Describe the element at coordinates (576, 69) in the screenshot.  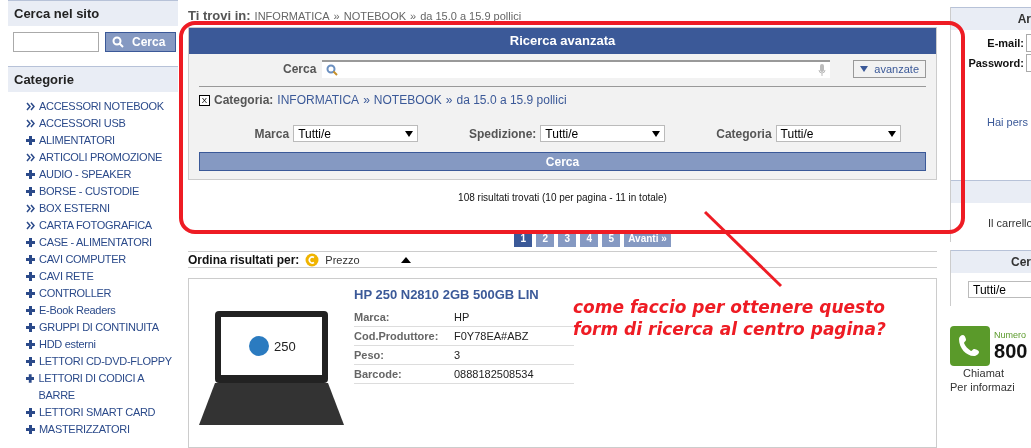
I see `search-field` at that location.